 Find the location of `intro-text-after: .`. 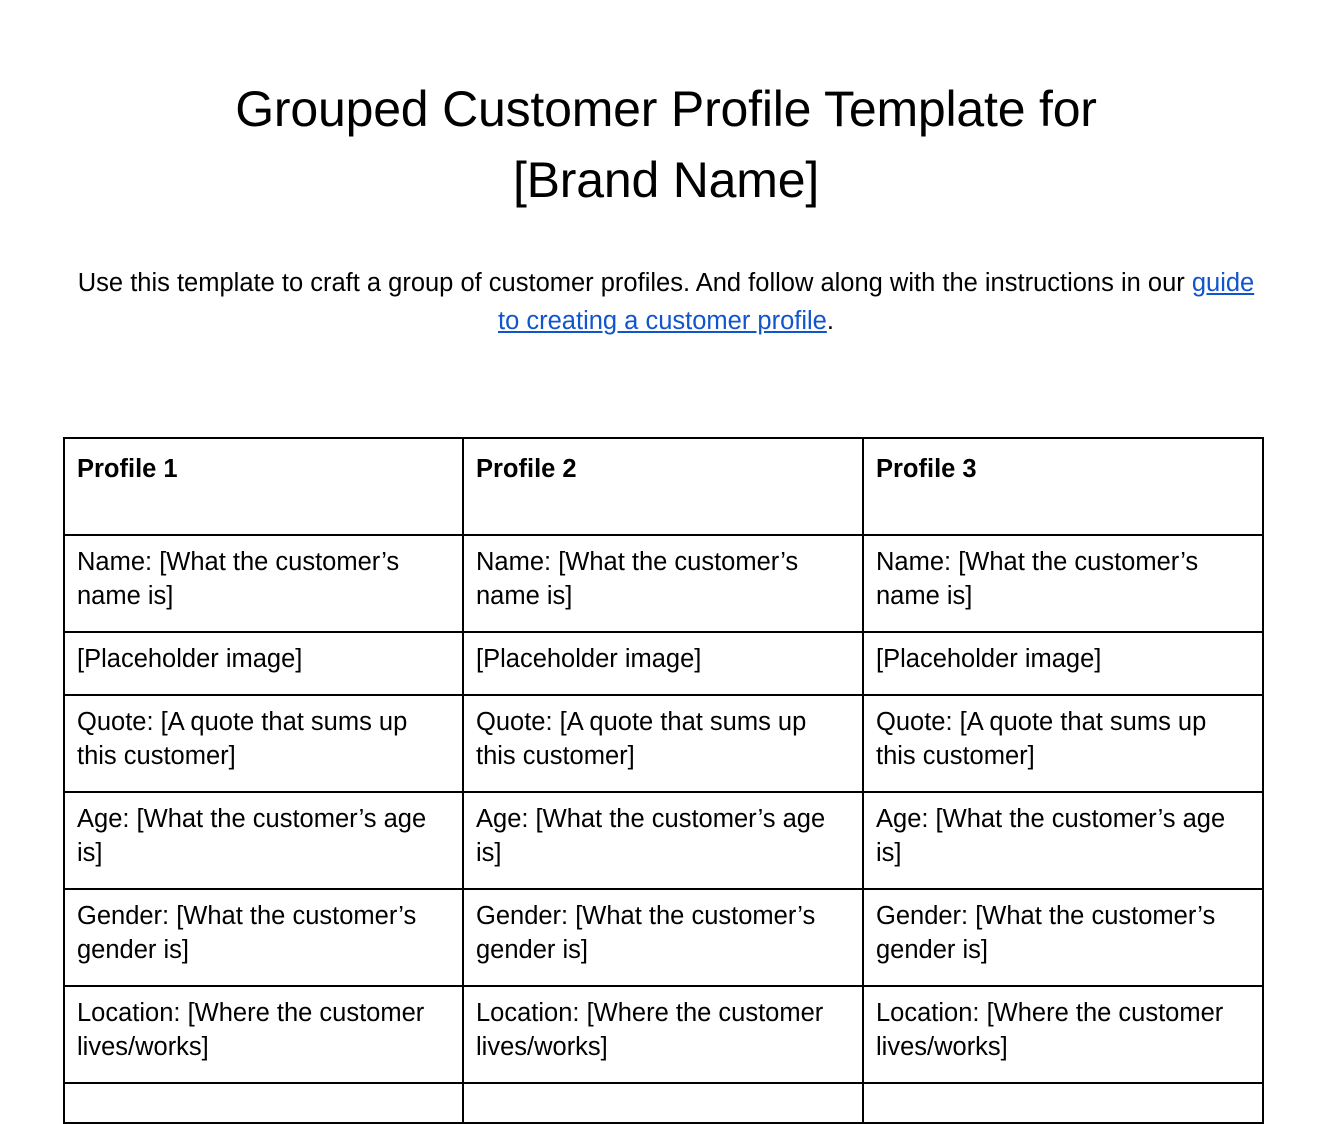

intro-text-after: . is located at coordinates (830, 321).